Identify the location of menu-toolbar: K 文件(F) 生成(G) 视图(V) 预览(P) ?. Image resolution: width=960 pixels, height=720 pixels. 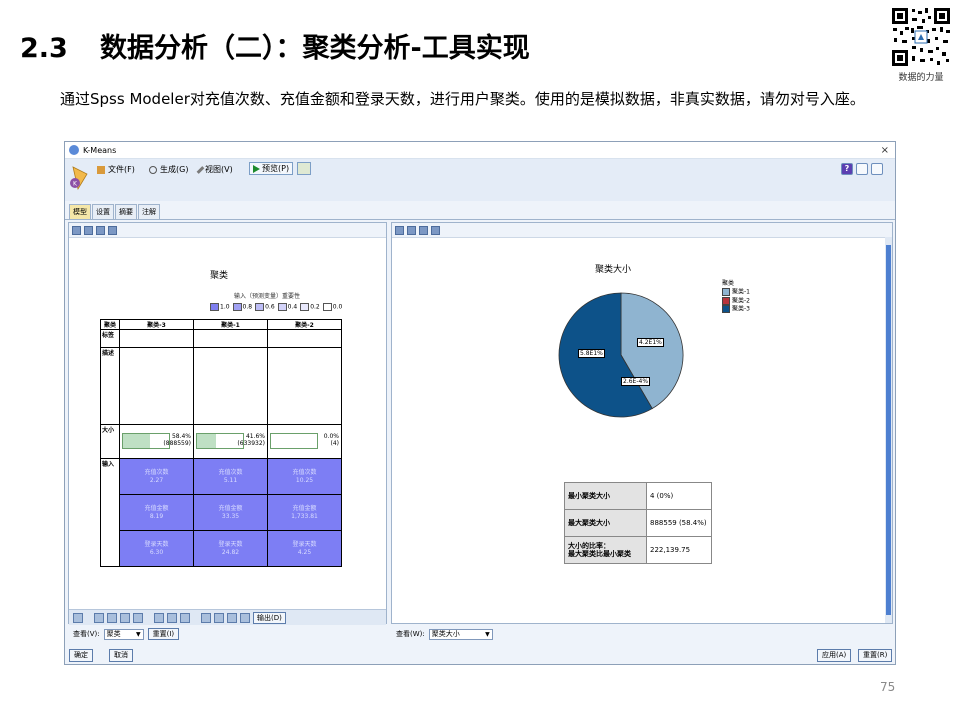
(480, 180).